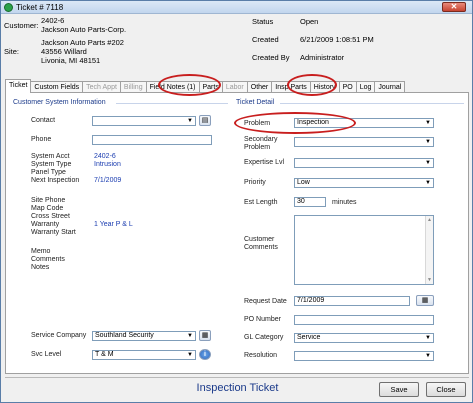 The width and height of the screenshot is (473, 403). Describe the element at coordinates (310, 202) in the screenshot. I see `est-length-field: 30` at that location.